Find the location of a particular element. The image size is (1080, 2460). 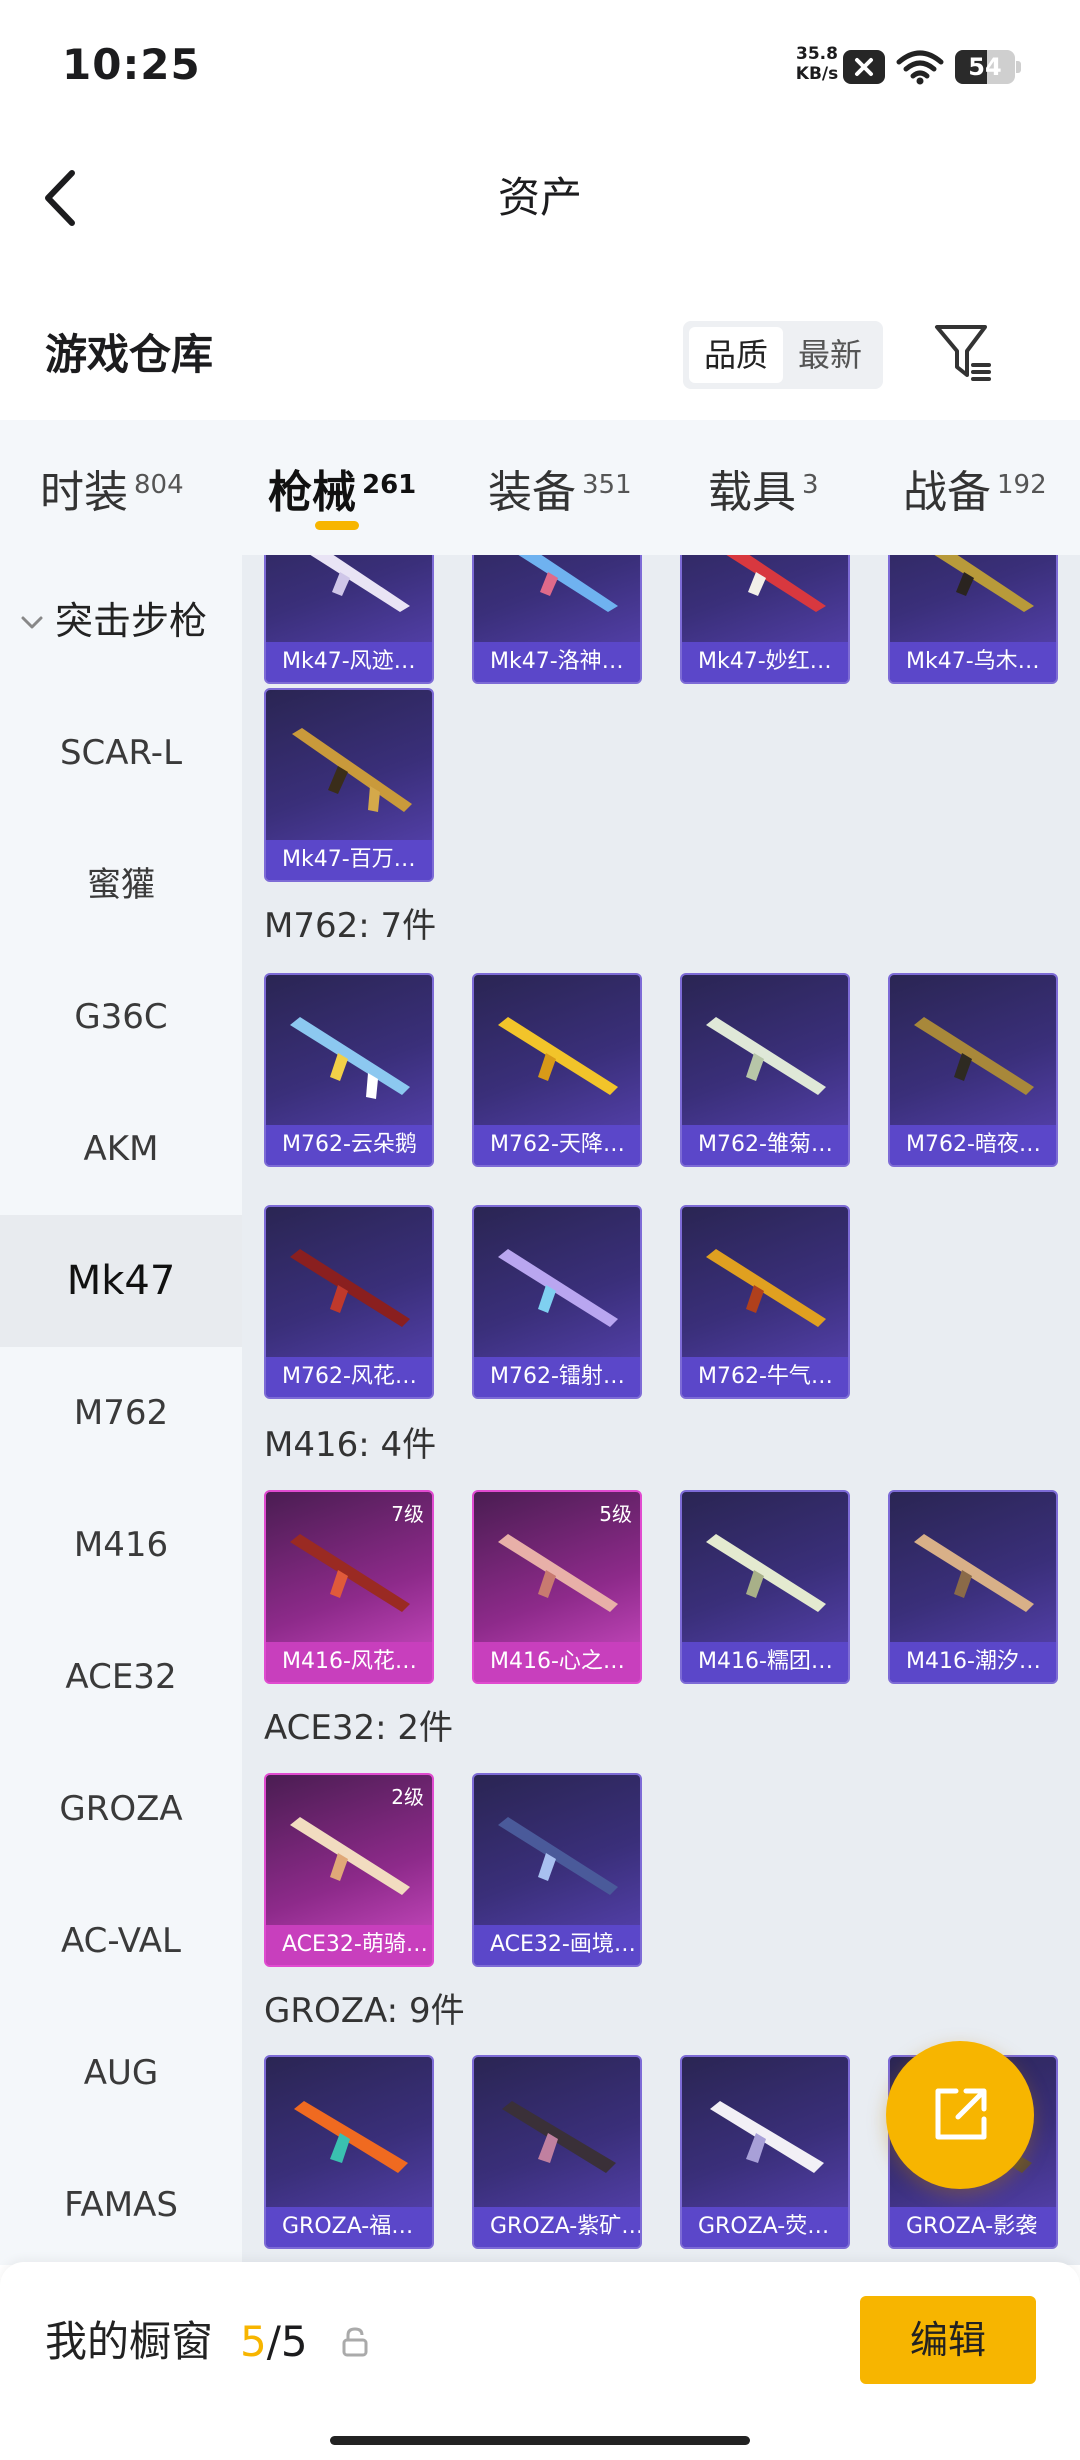

sidebar-item-ac-val: AC-VAL is located at coordinates (121, 1941).